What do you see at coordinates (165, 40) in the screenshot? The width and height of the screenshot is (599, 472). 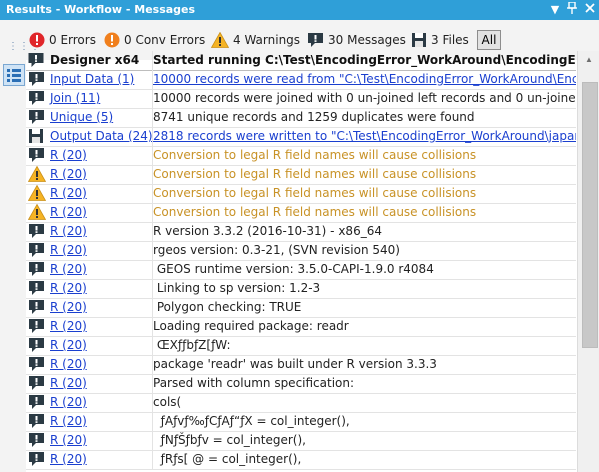 I see `conv-errors-label: 0 Conv Errors` at bounding box center [165, 40].